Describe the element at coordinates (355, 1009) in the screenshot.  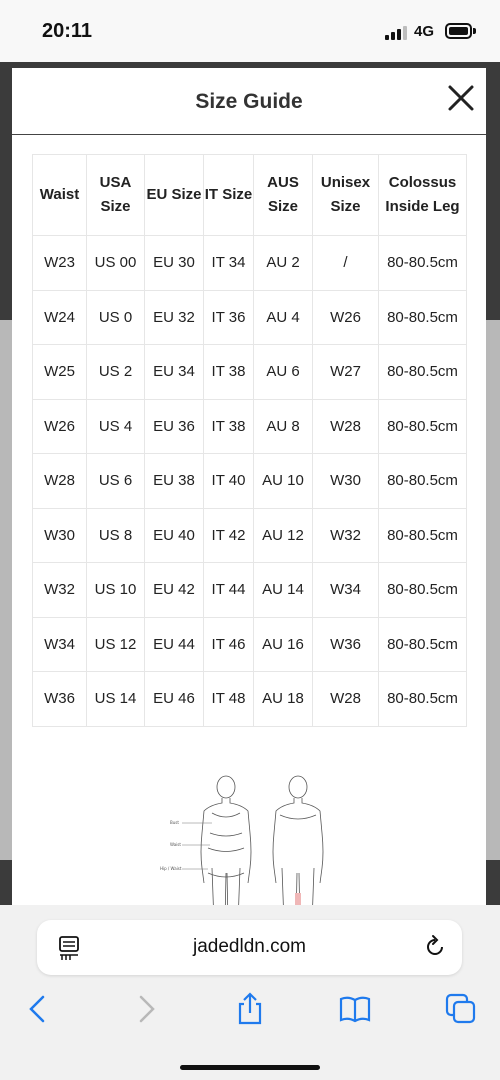
I see `bookmarks-icon` at that location.